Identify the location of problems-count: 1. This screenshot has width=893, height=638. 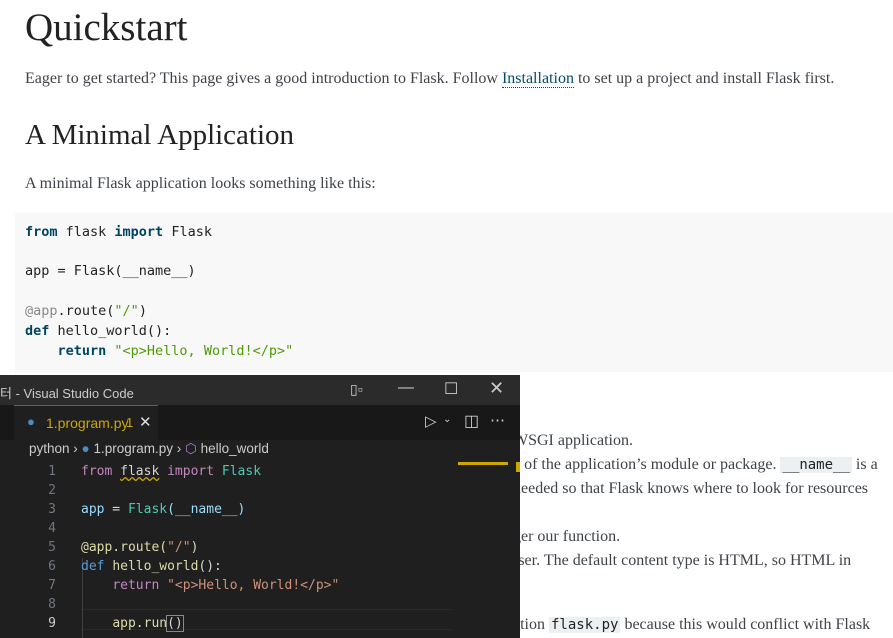
(130, 422).